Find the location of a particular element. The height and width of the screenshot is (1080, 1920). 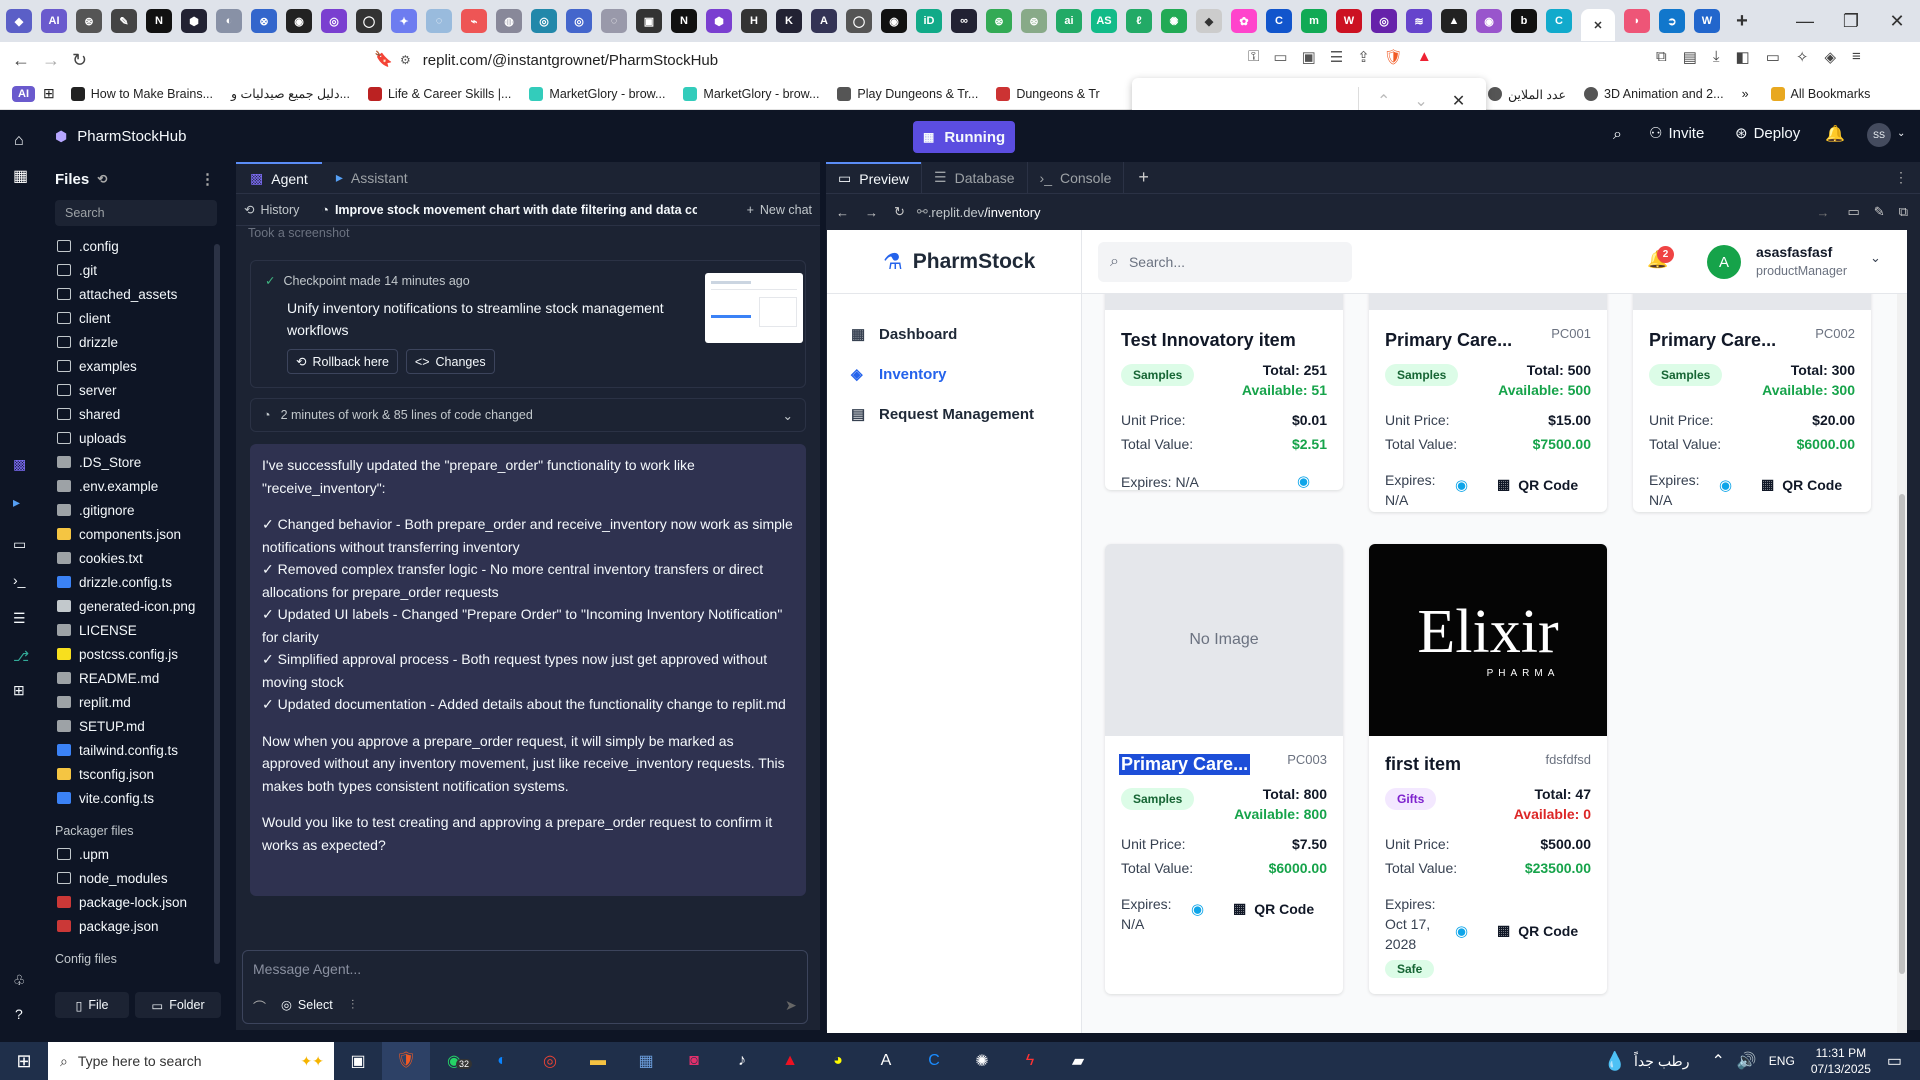

file-tree-item: LICENSE is located at coordinates (134, 630).